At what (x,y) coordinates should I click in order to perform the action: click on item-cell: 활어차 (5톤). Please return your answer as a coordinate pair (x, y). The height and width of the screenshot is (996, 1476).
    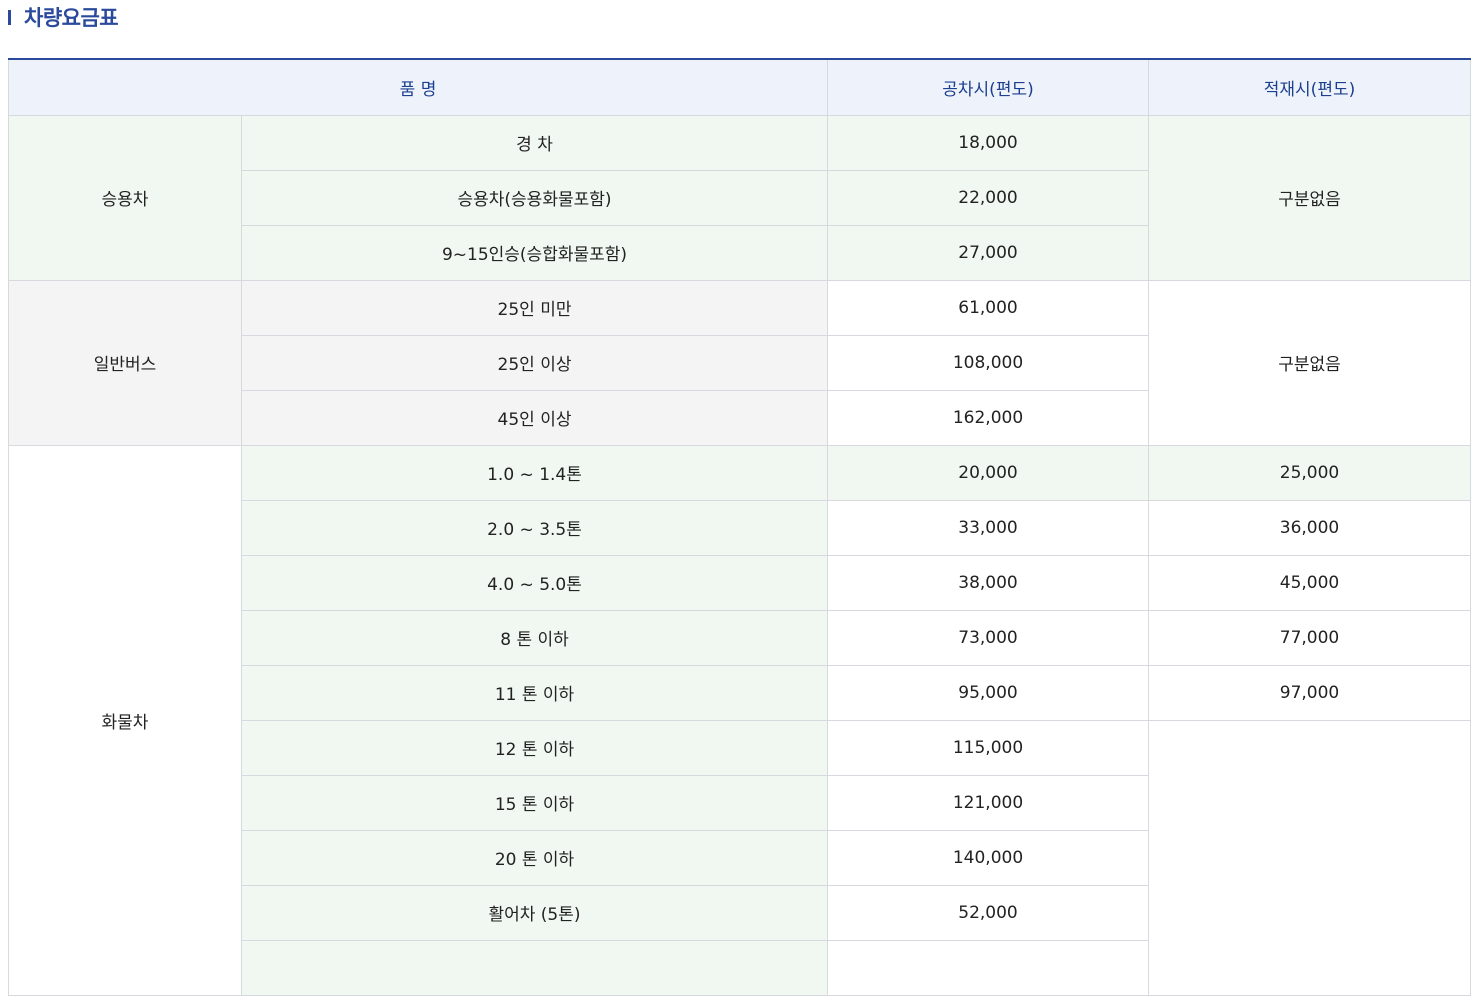
    Looking at the image, I should click on (534, 912).